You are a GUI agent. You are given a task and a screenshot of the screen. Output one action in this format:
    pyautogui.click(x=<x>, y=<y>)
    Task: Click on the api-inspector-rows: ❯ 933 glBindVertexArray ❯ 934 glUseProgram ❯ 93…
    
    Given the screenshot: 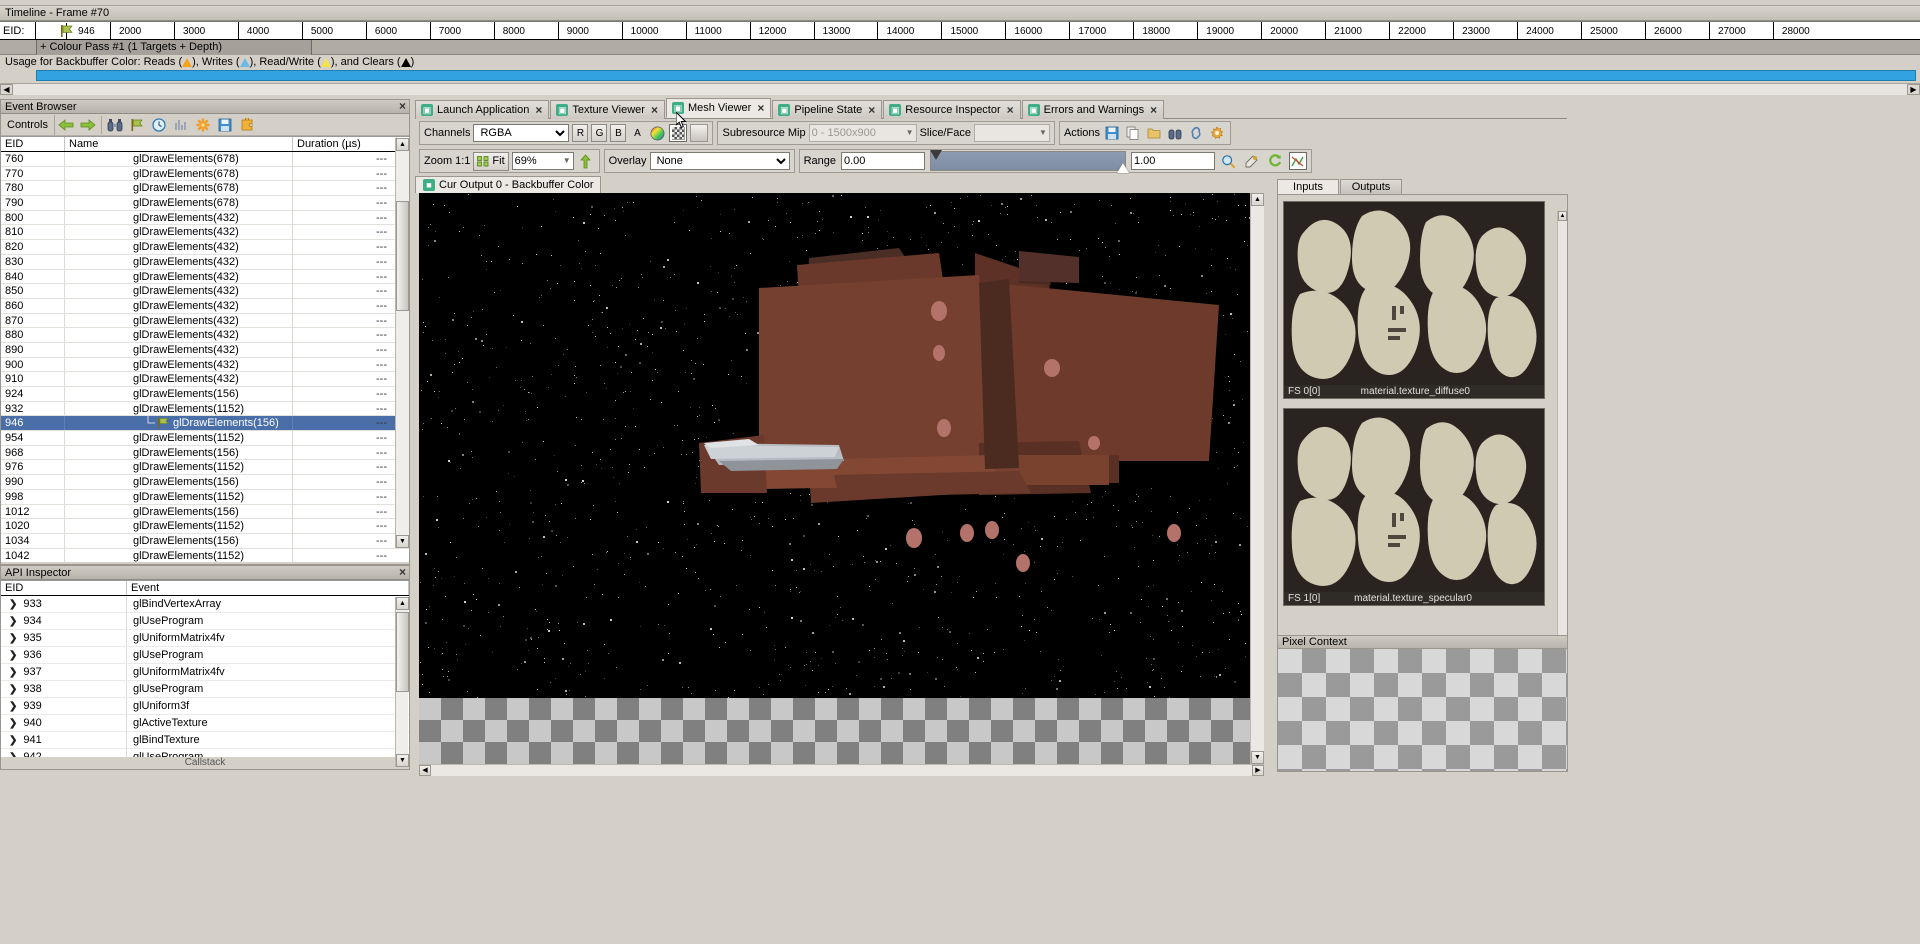 What is the action you would take?
    pyautogui.click(x=205, y=681)
    